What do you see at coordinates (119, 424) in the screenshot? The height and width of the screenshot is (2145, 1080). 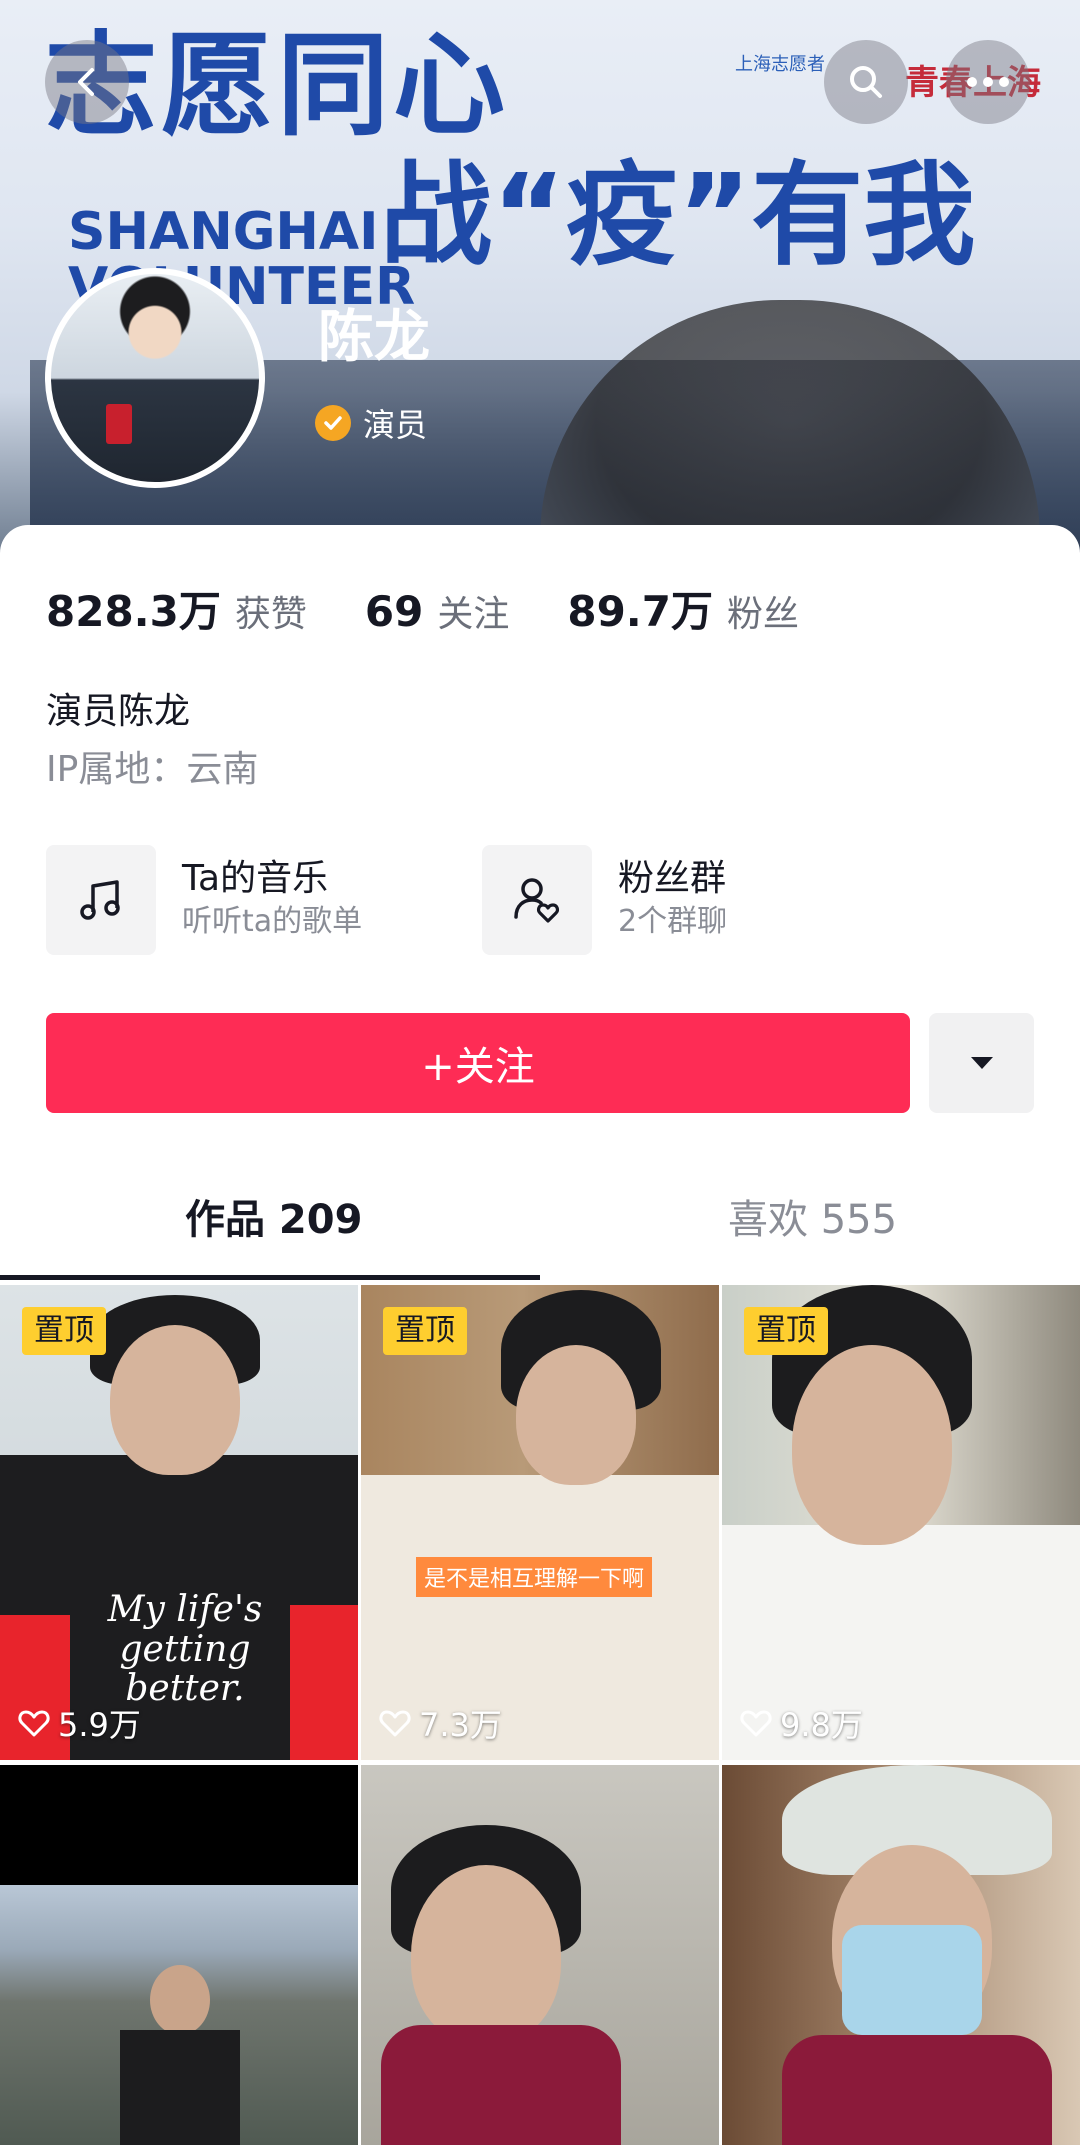 I see `avatar-cup` at bounding box center [119, 424].